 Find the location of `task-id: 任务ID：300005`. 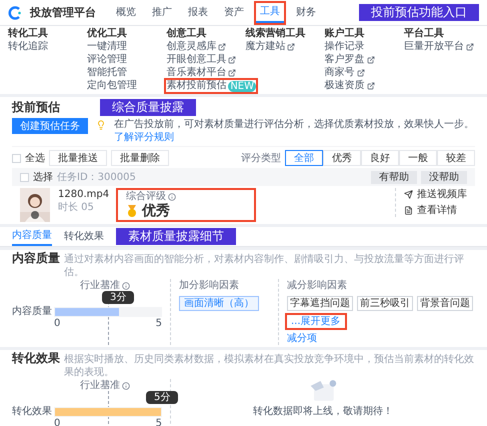

task-id: 任务ID：300005 is located at coordinates (96, 177).